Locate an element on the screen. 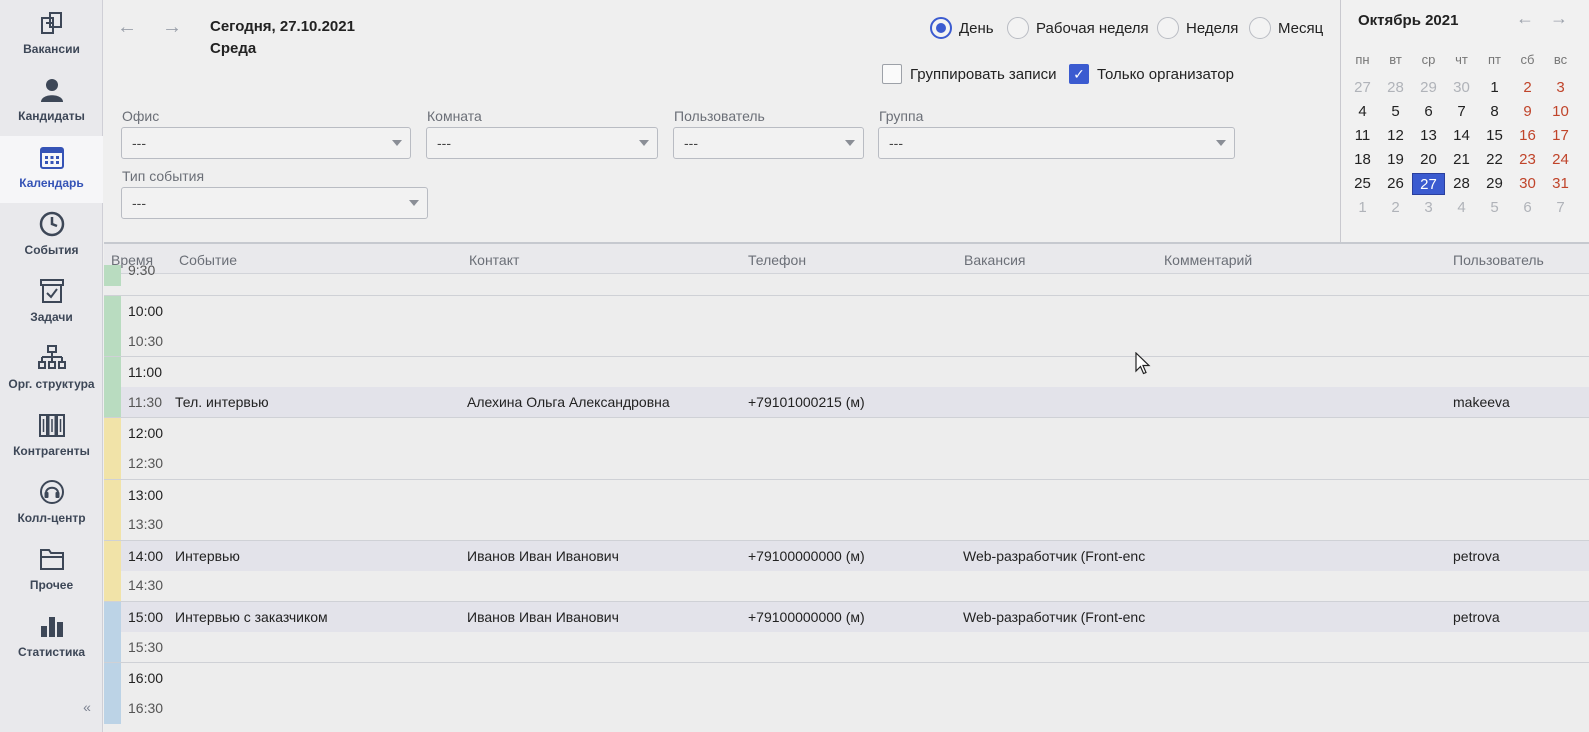  calendar-day: 19 is located at coordinates (1395, 160).